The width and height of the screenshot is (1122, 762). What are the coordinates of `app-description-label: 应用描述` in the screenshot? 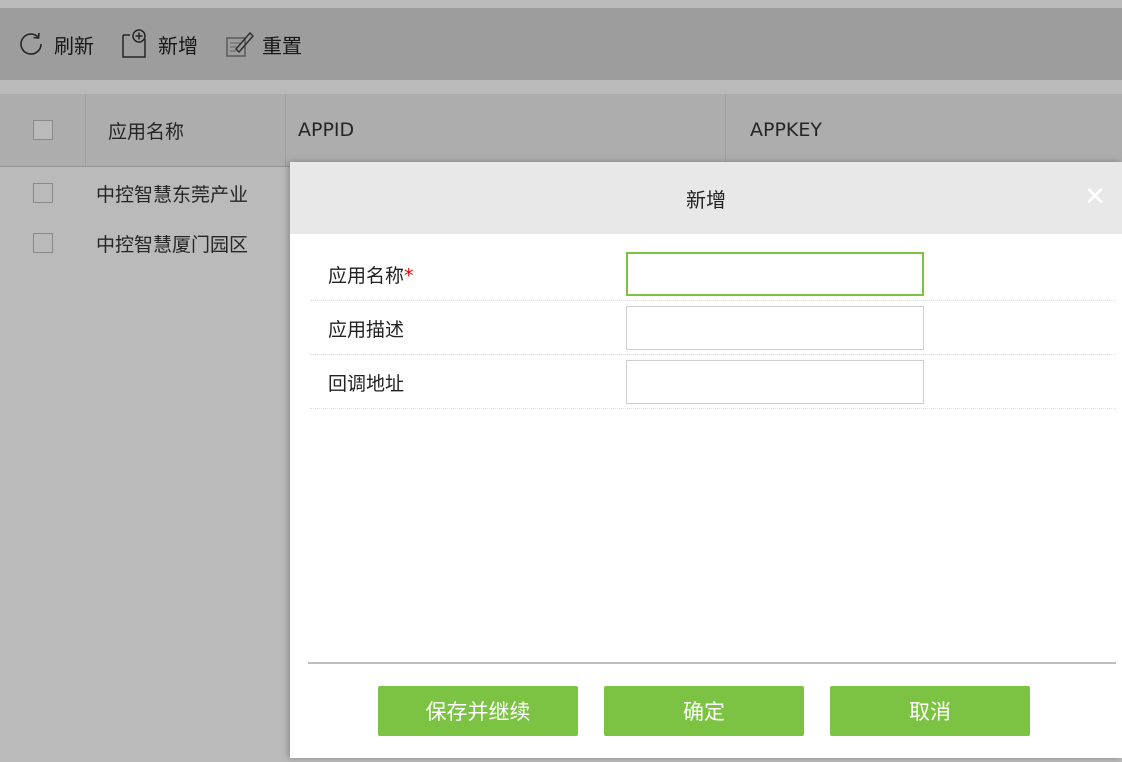 It's located at (366, 329).